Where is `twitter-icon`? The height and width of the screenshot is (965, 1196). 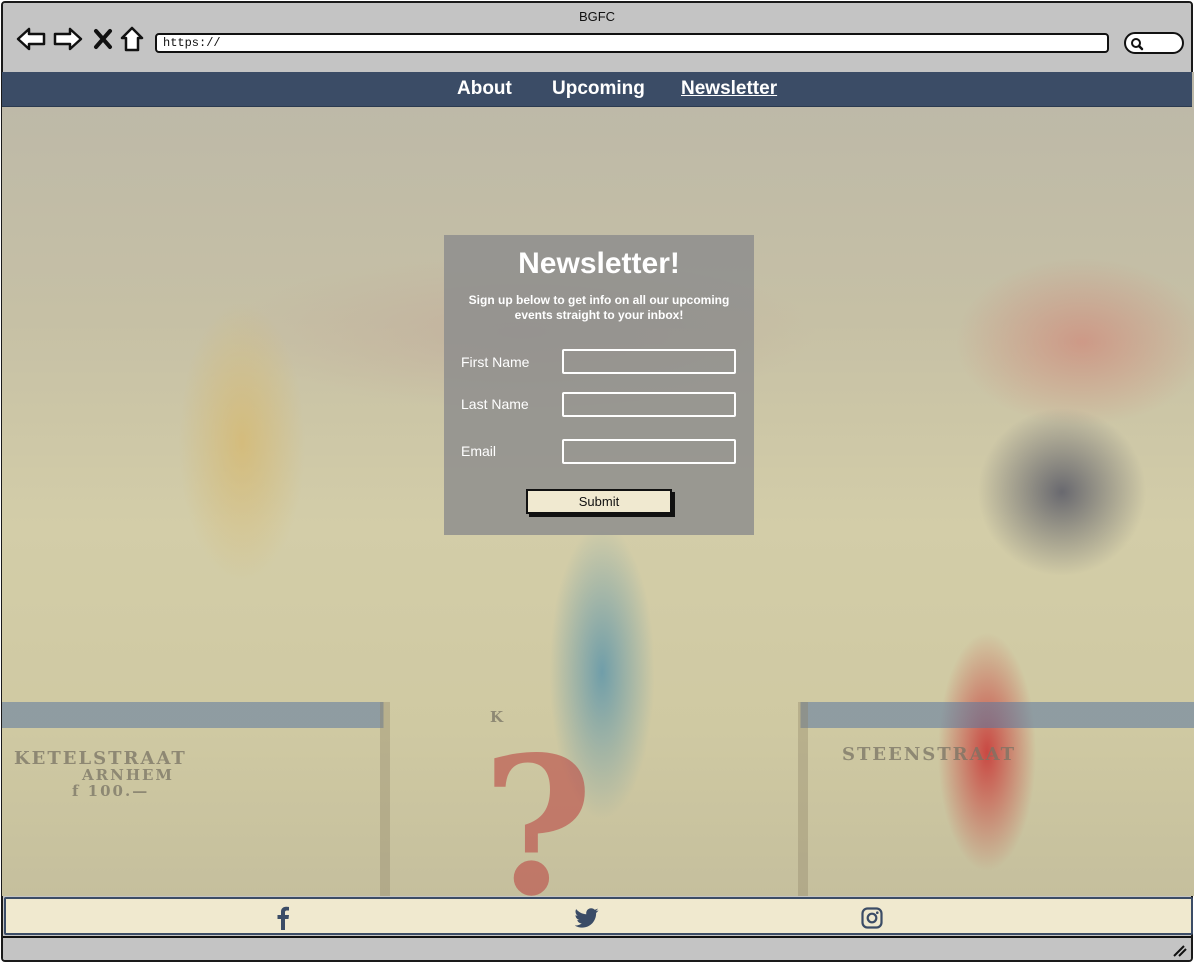 twitter-icon is located at coordinates (587, 918).